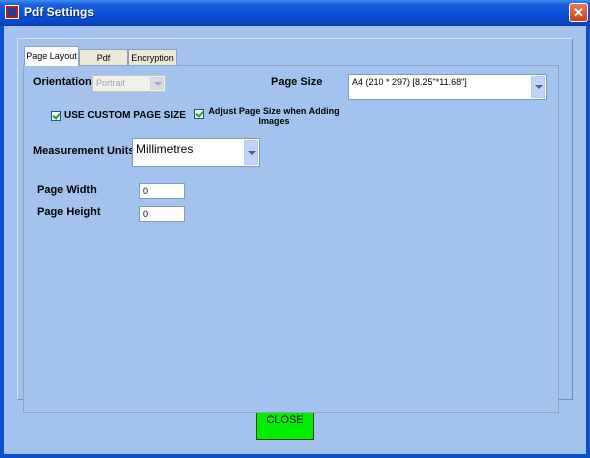 The image size is (590, 458). What do you see at coordinates (125, 115) in the screenshot?
I see `custom-page-size-label: USE CUSTOM PAGE SIZE` at bounding box center [125, 115].